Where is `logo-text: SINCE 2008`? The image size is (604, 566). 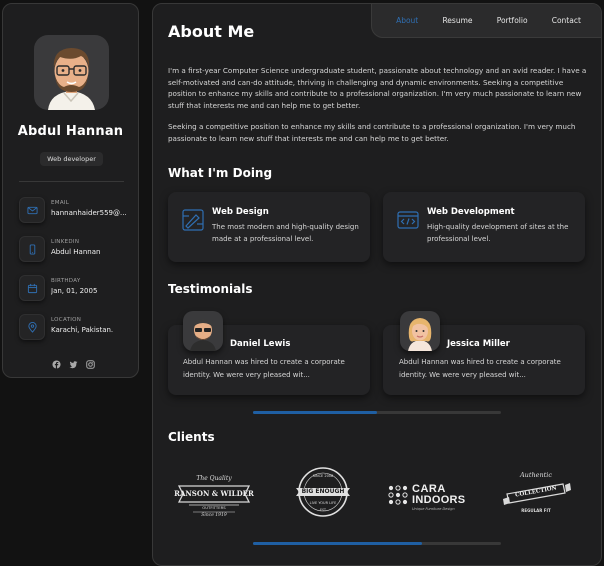
logo-text: SINCE 2008 is located at coordinates (323, 476).